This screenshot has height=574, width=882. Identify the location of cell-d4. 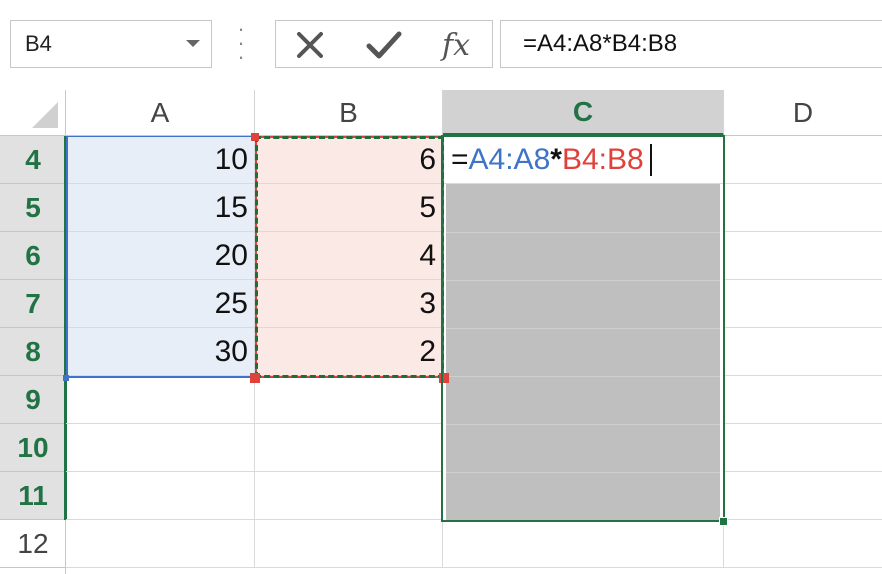
(803, 160).